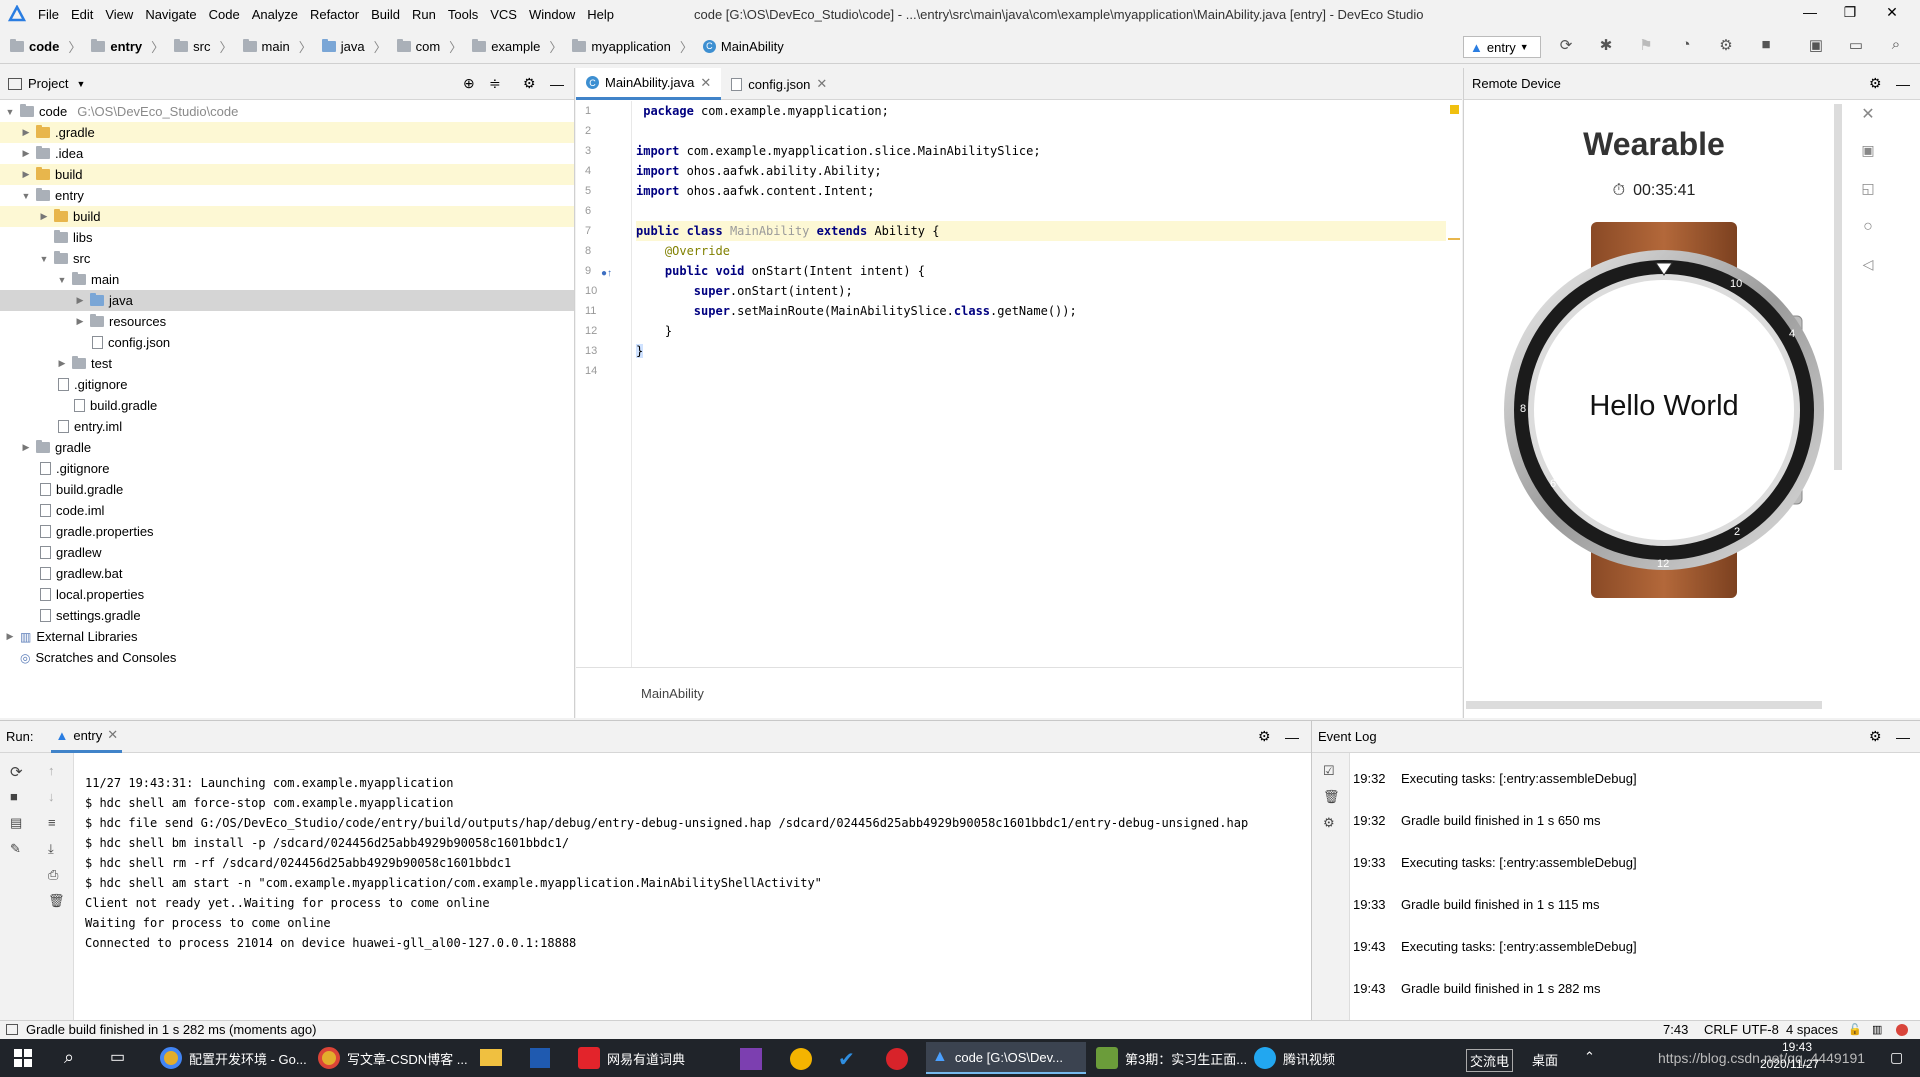 Image resolution: width=1920 pixels, height=1077 pixels. What do you see at coordinates (1892, 14) in the screenshot?
I see `close-window-button: ✕` at bounding box center [1892, 14].